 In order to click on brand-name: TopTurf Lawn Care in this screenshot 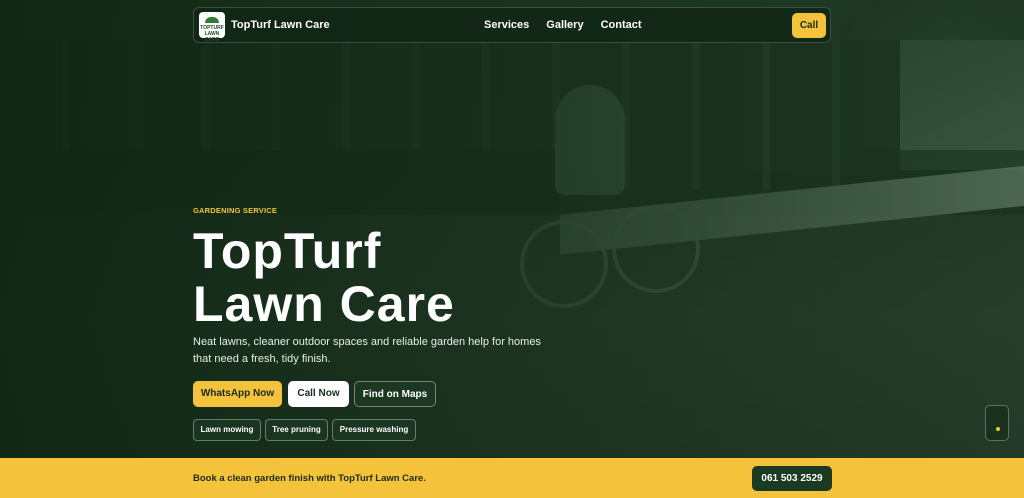, I will do `click(280, 25)`.